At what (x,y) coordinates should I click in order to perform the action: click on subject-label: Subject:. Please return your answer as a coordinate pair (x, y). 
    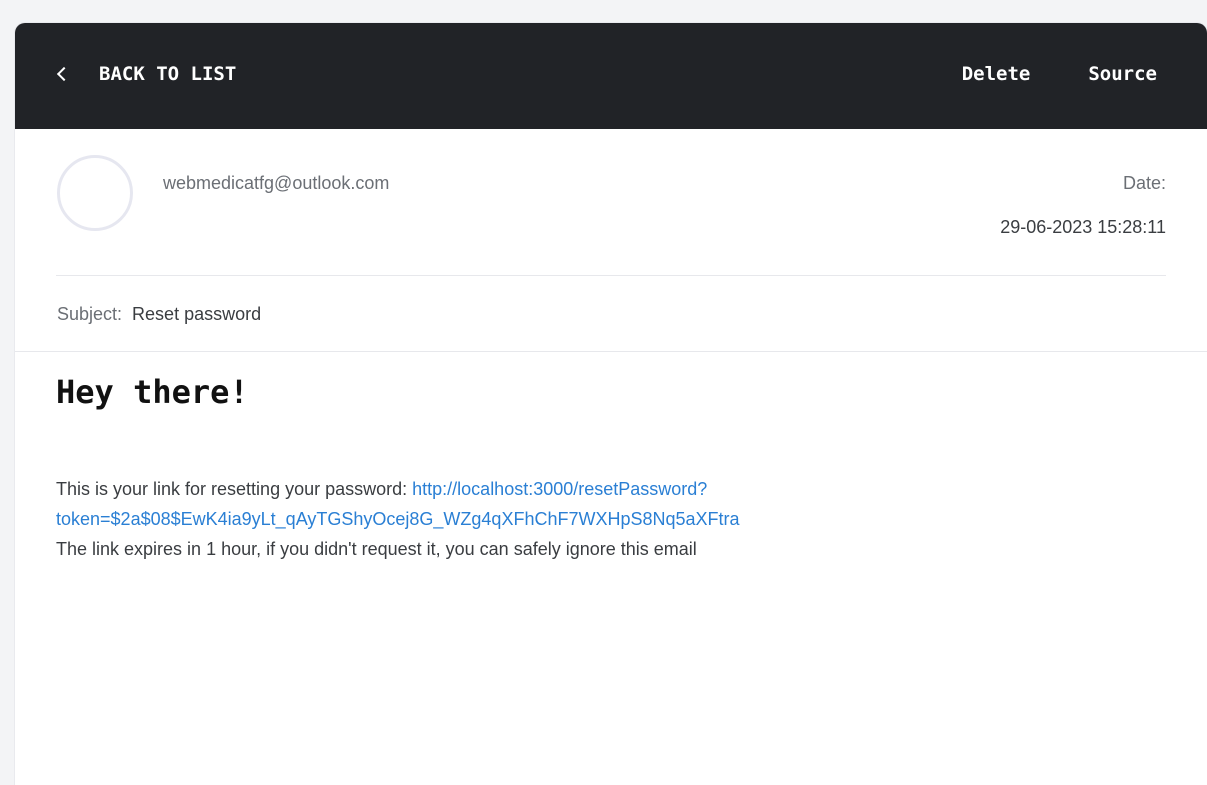
    Looking at the image, I should click on (90, 314).